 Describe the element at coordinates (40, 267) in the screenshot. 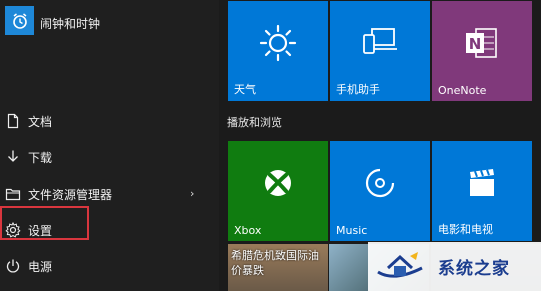

I see `nav-item-label: 电源` at that location.